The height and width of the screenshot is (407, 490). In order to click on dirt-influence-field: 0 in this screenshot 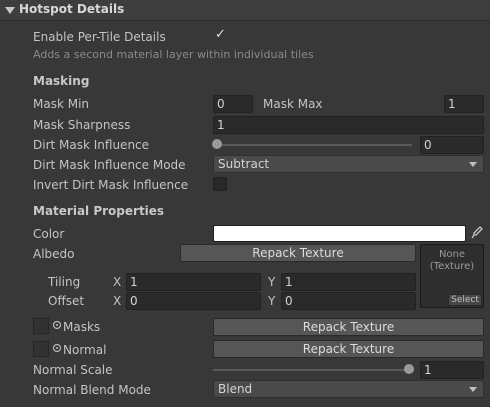, I will do `click(452, 145)`.